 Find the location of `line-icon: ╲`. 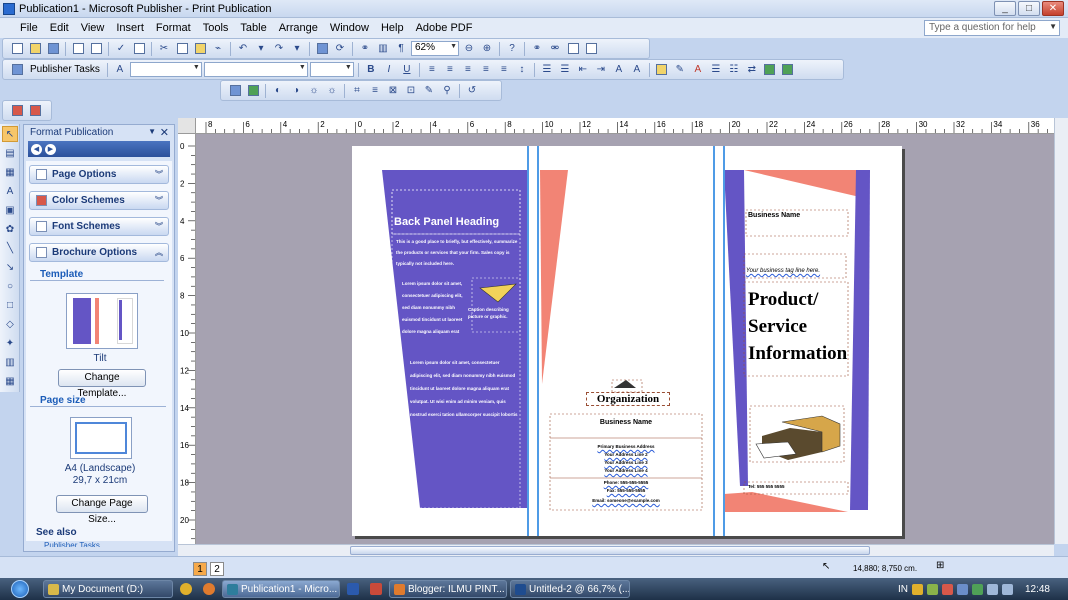

line-icon: ╲ is located at coordinates (10, 248).